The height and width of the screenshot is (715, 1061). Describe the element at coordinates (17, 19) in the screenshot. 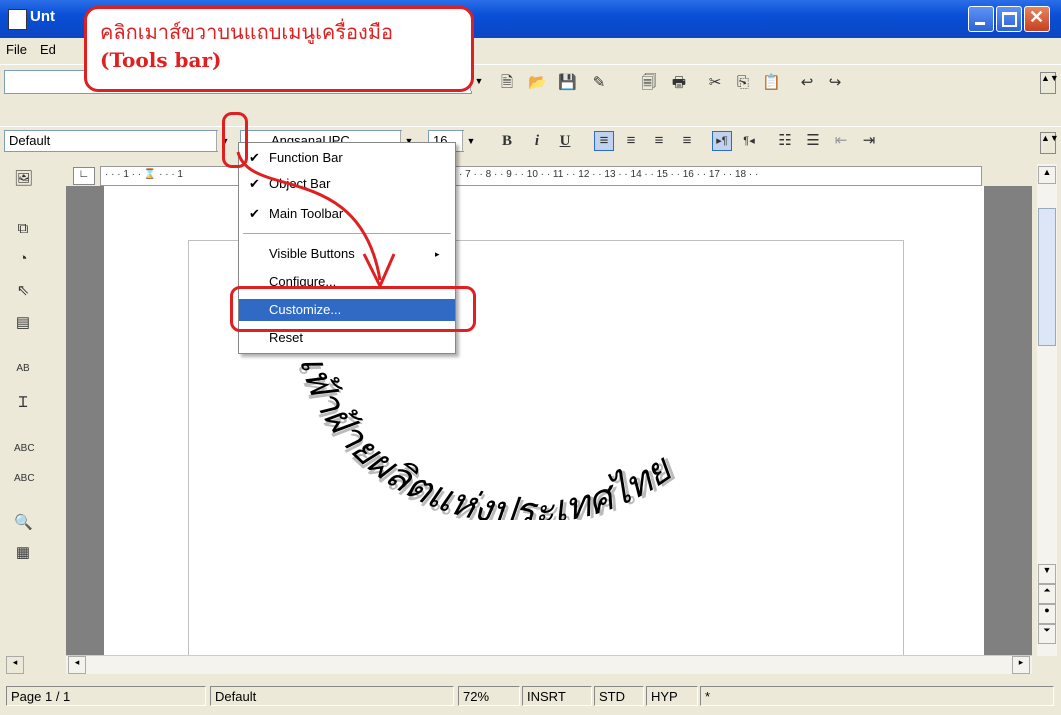

I see `writer-app-icon` at that location.